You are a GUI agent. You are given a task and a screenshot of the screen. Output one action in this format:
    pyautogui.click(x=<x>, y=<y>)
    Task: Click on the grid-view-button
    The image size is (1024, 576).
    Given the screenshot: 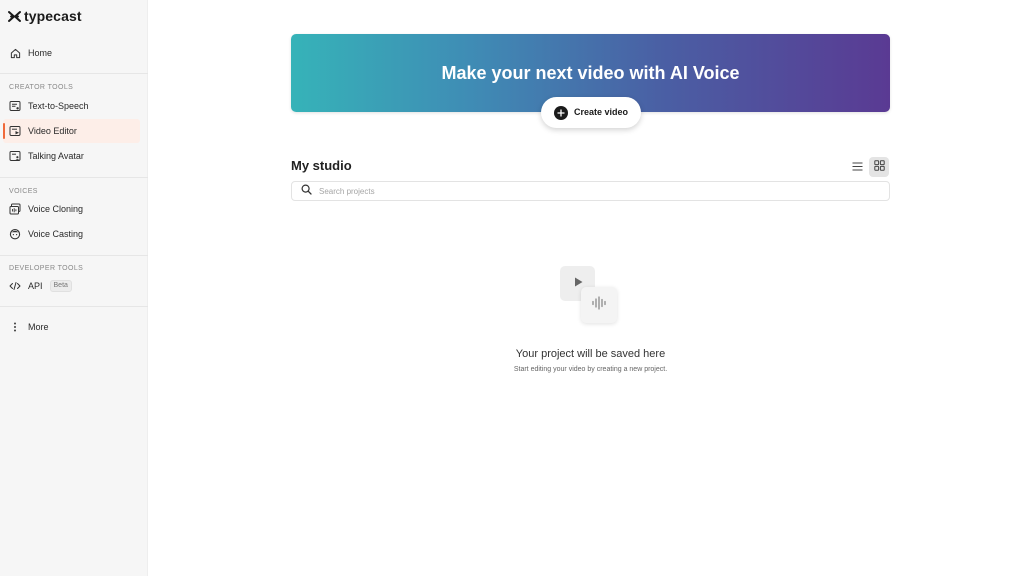 What is the action you would take?
    pyautogui.click(x=879, y=167)
    